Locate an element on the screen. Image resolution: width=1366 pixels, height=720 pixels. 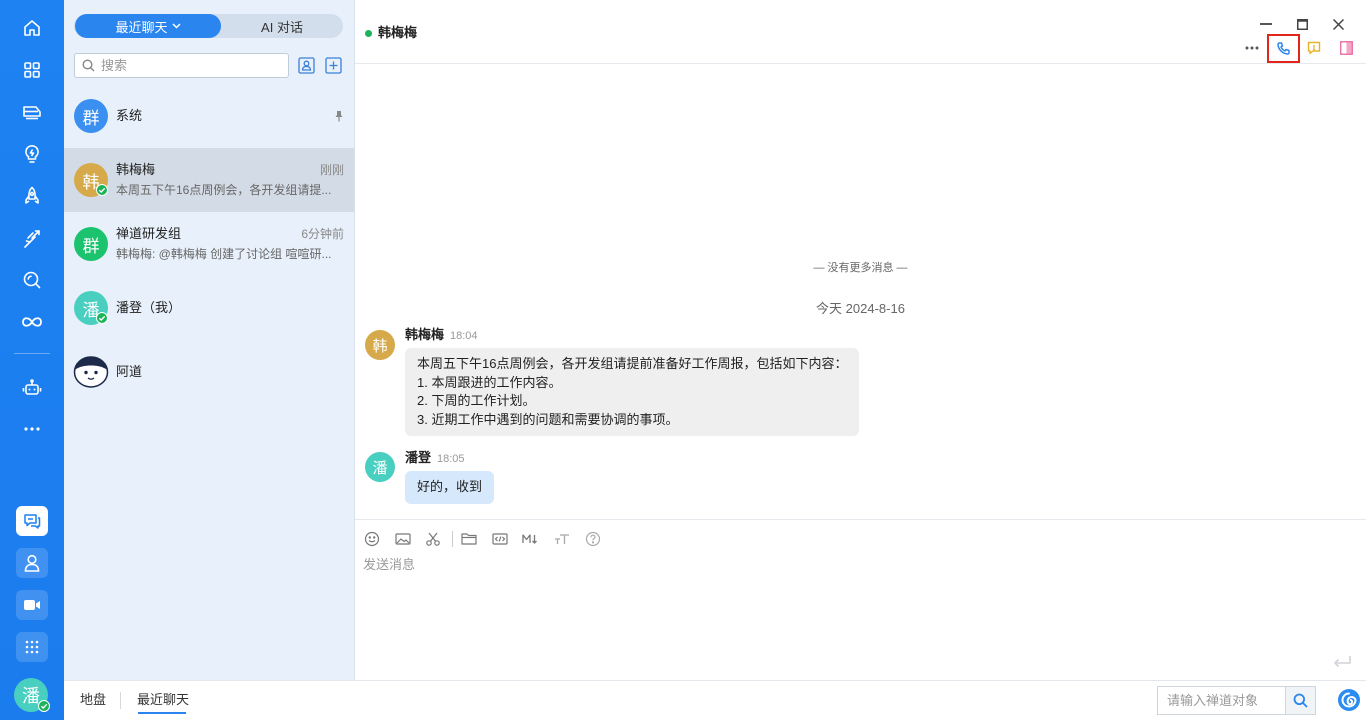
message-header: 韩梅梅 18:04 is located at coordinates (441, 335).